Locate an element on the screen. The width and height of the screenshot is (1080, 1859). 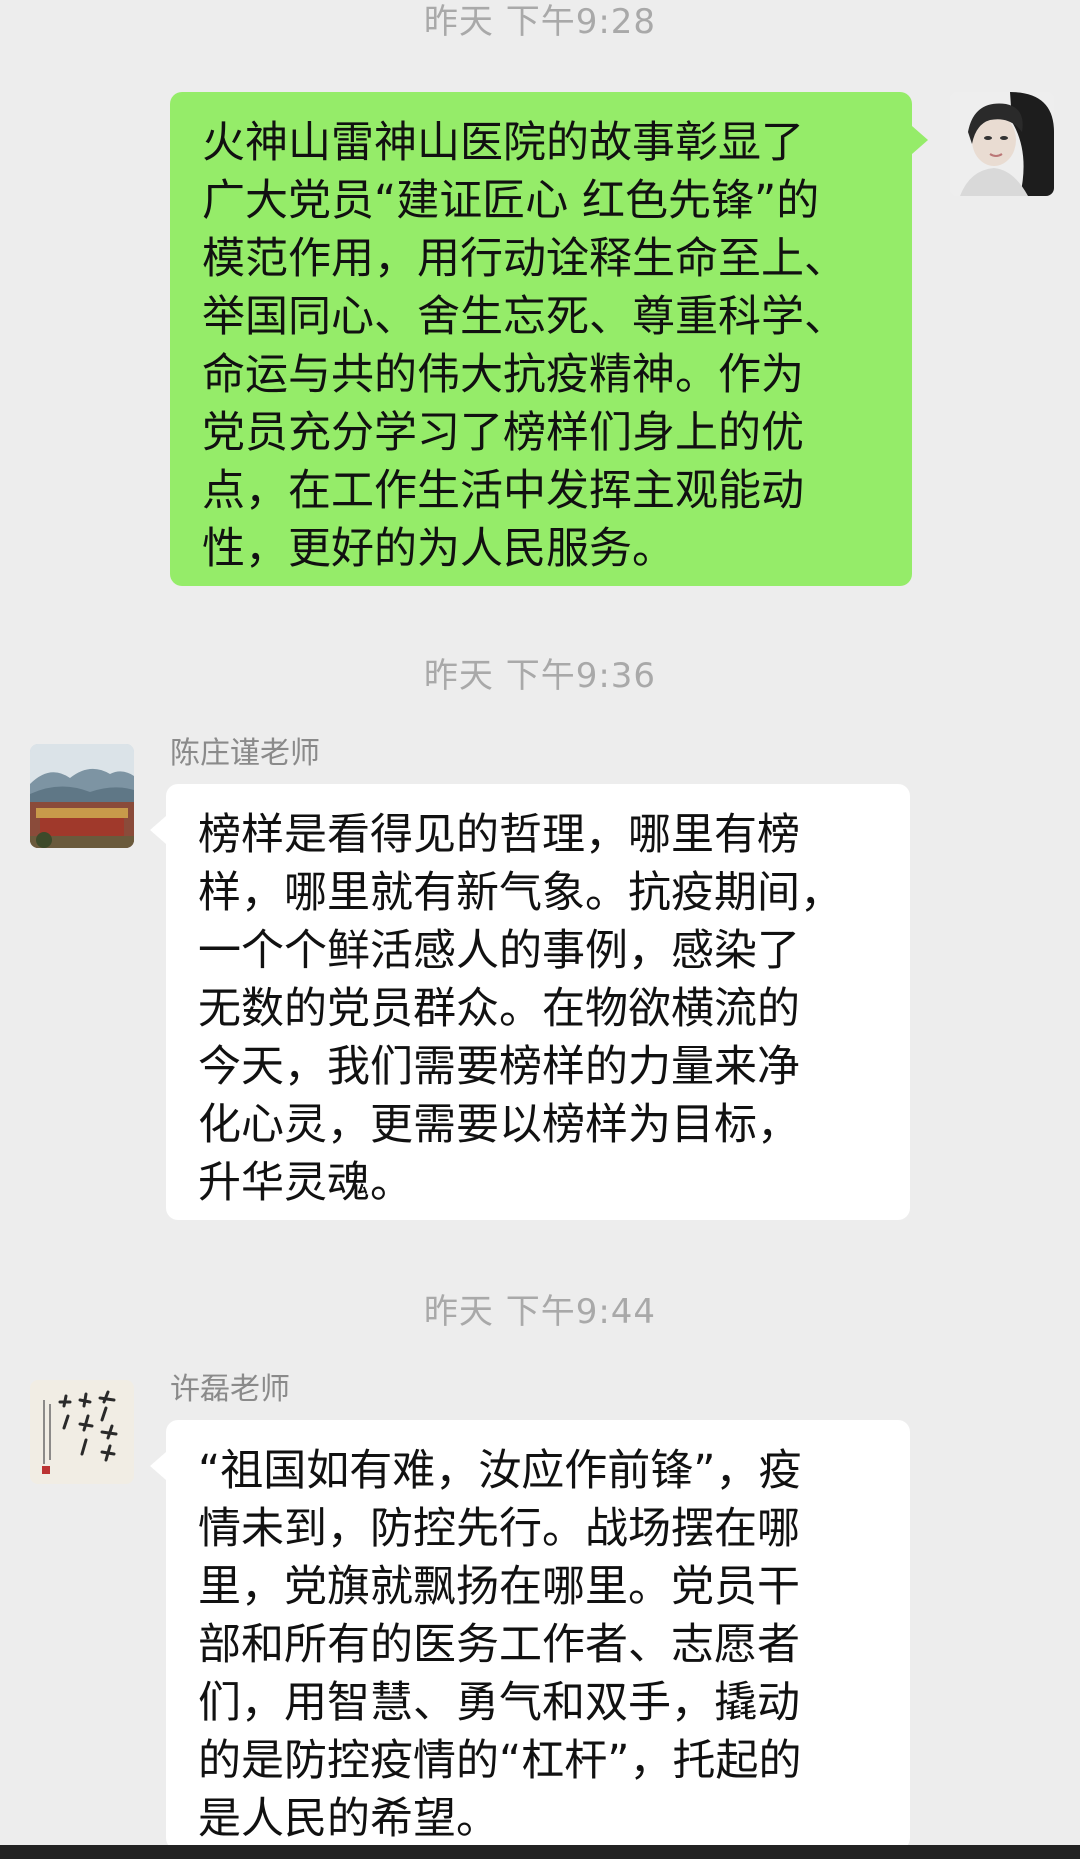
sender-name: 许磊老师 is located at coordinates (230, 1389).